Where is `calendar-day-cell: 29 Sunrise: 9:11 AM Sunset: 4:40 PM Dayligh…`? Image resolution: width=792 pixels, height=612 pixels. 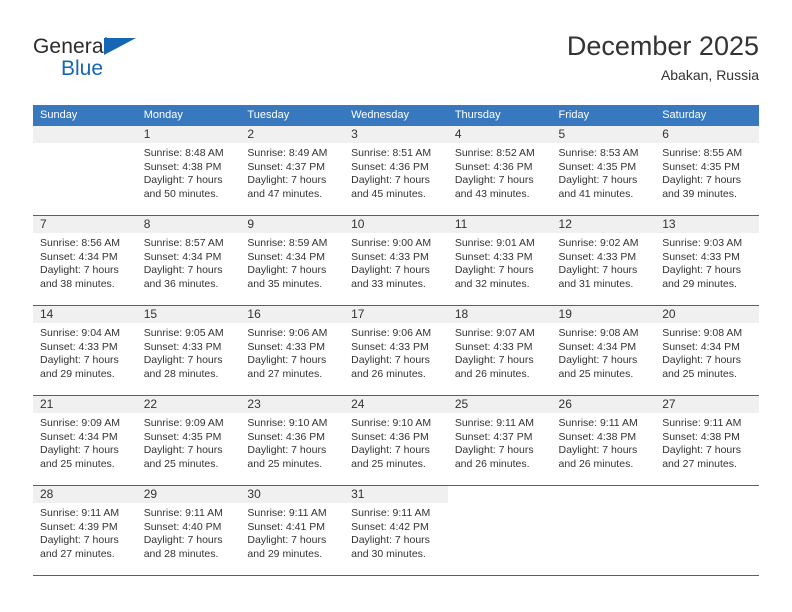
calendar-day-cell: 29 Sunrise: 9:11 AM Sunset: 4:40 PM Dayligh… is located at coordinates (188, 530).